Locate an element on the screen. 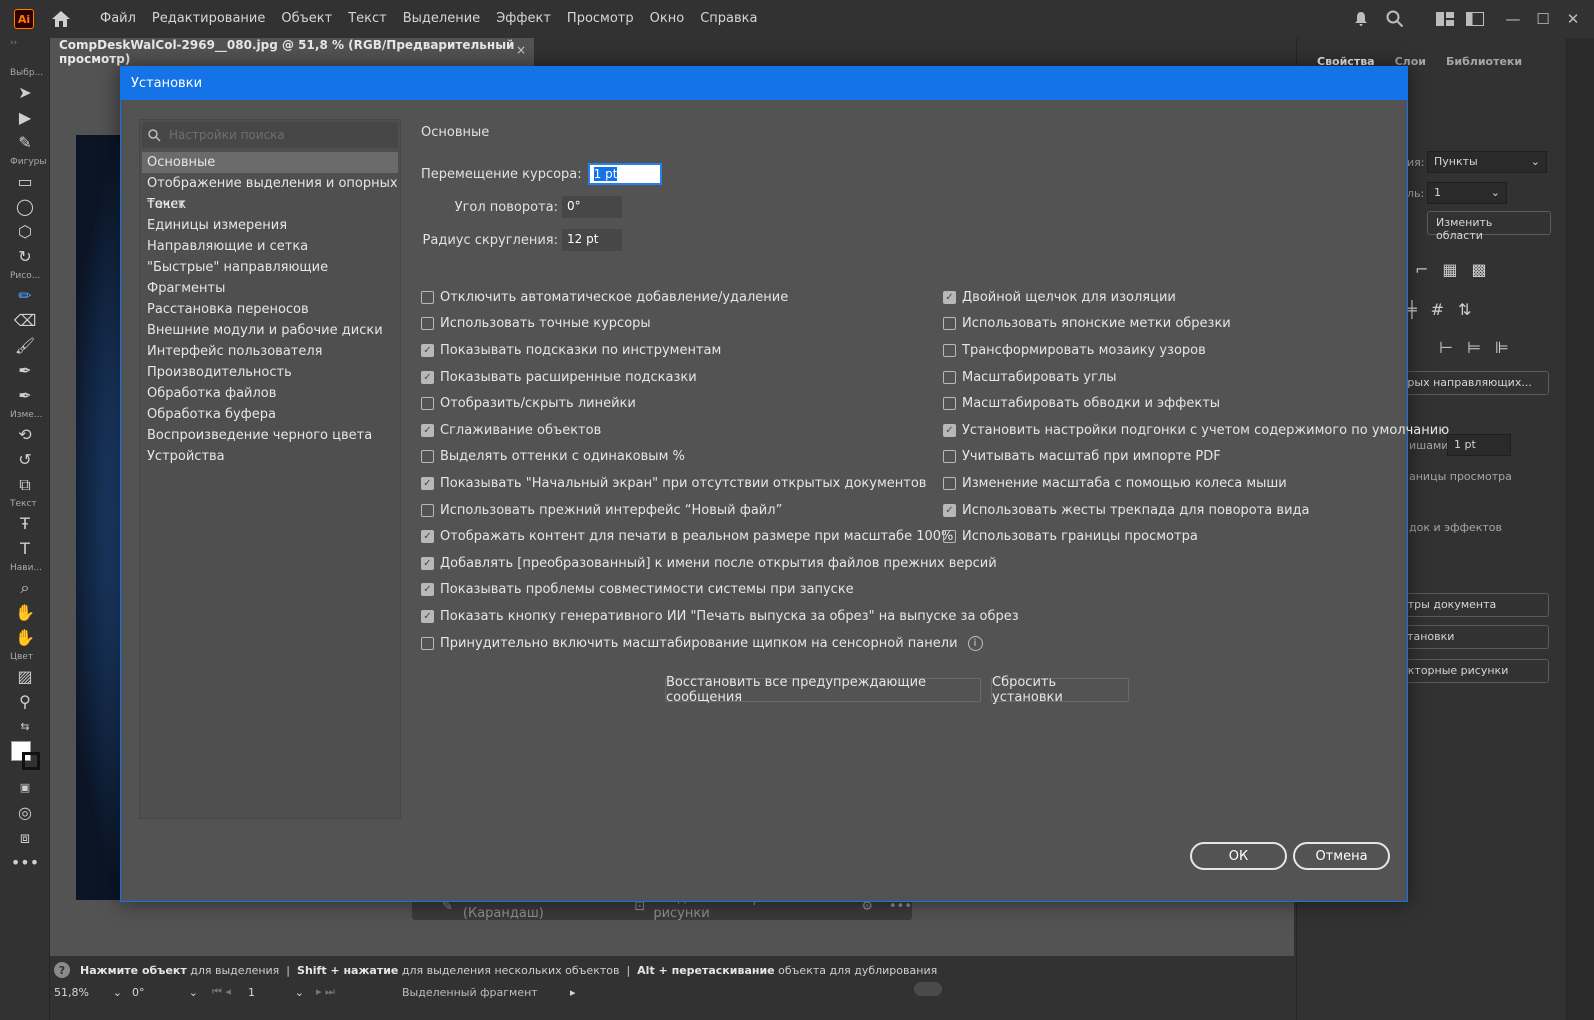 The image size is (1594, 1020). checkbox-row: Изменение масштаба с помощью колеса мыши is located at coordinates (1196, 483).